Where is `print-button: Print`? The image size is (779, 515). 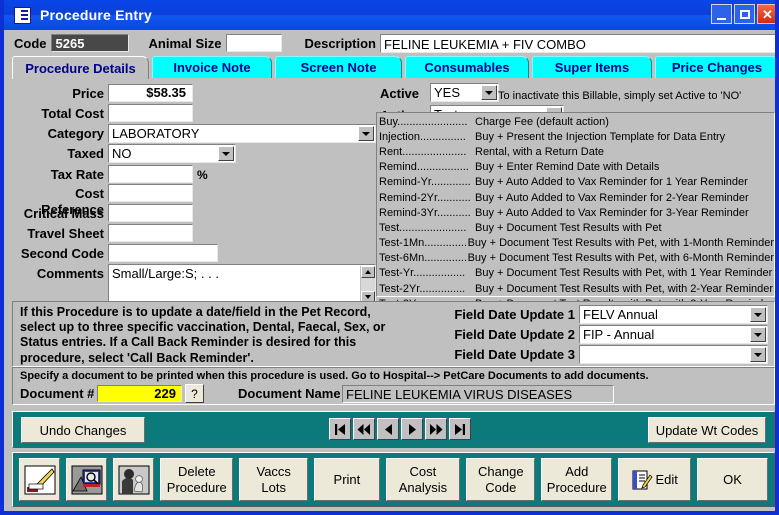
print-button: Print is located at coordinates (347, 479).